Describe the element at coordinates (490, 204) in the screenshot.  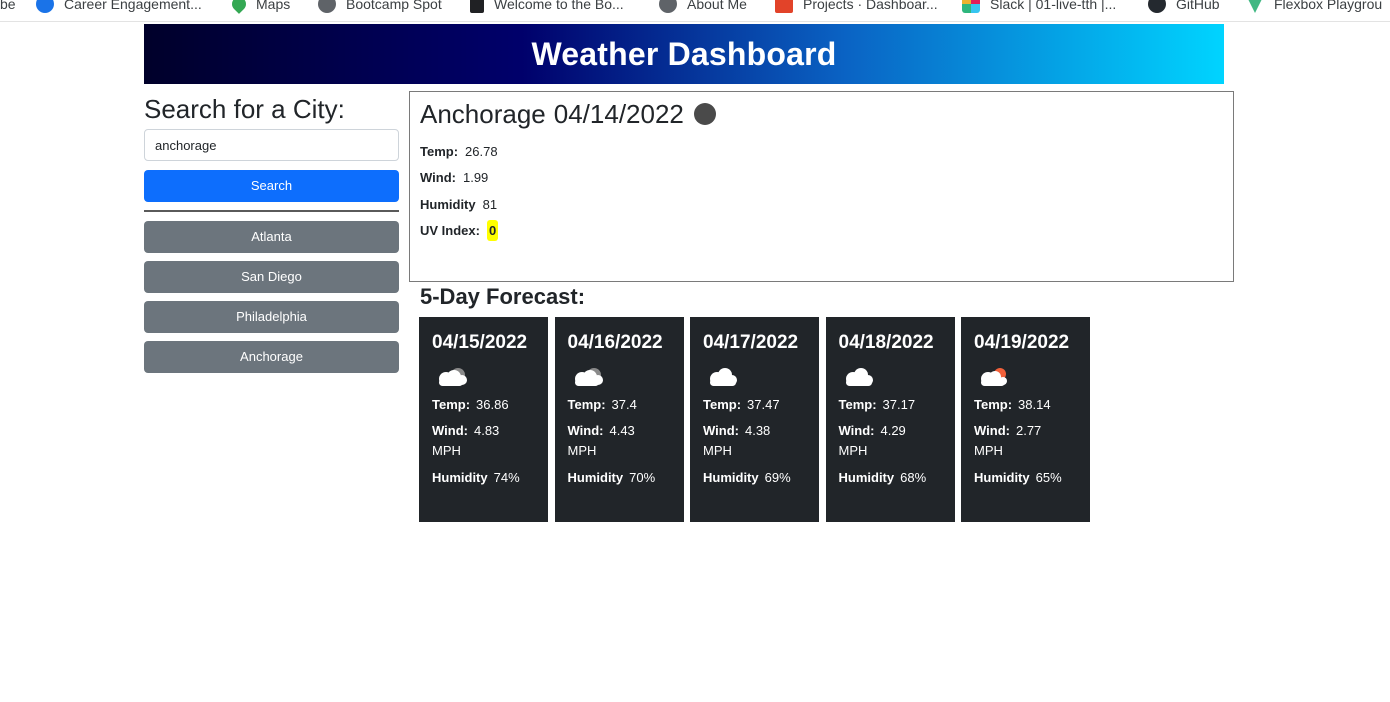
I see `current-humidity: 81` at that location.